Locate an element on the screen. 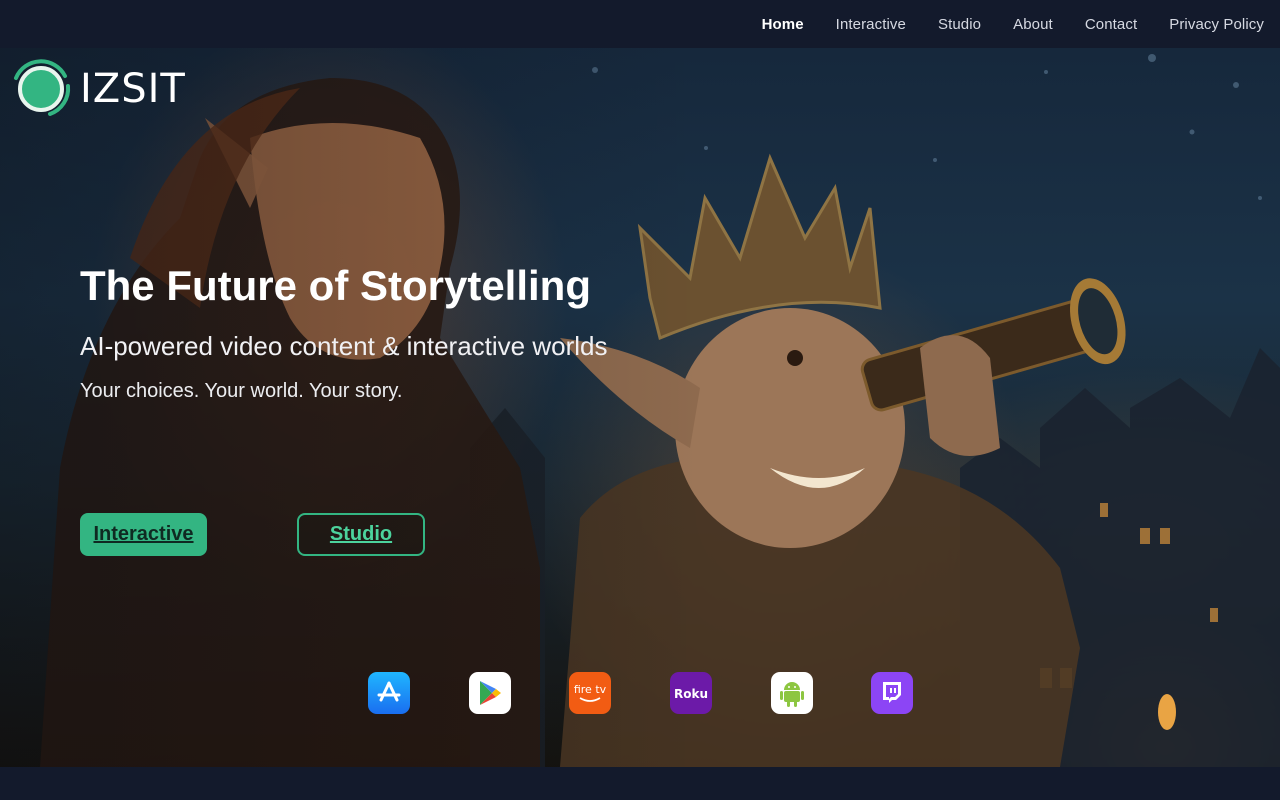 The image size is (1280, 800). android-icon is located at coordinates (792, 693).